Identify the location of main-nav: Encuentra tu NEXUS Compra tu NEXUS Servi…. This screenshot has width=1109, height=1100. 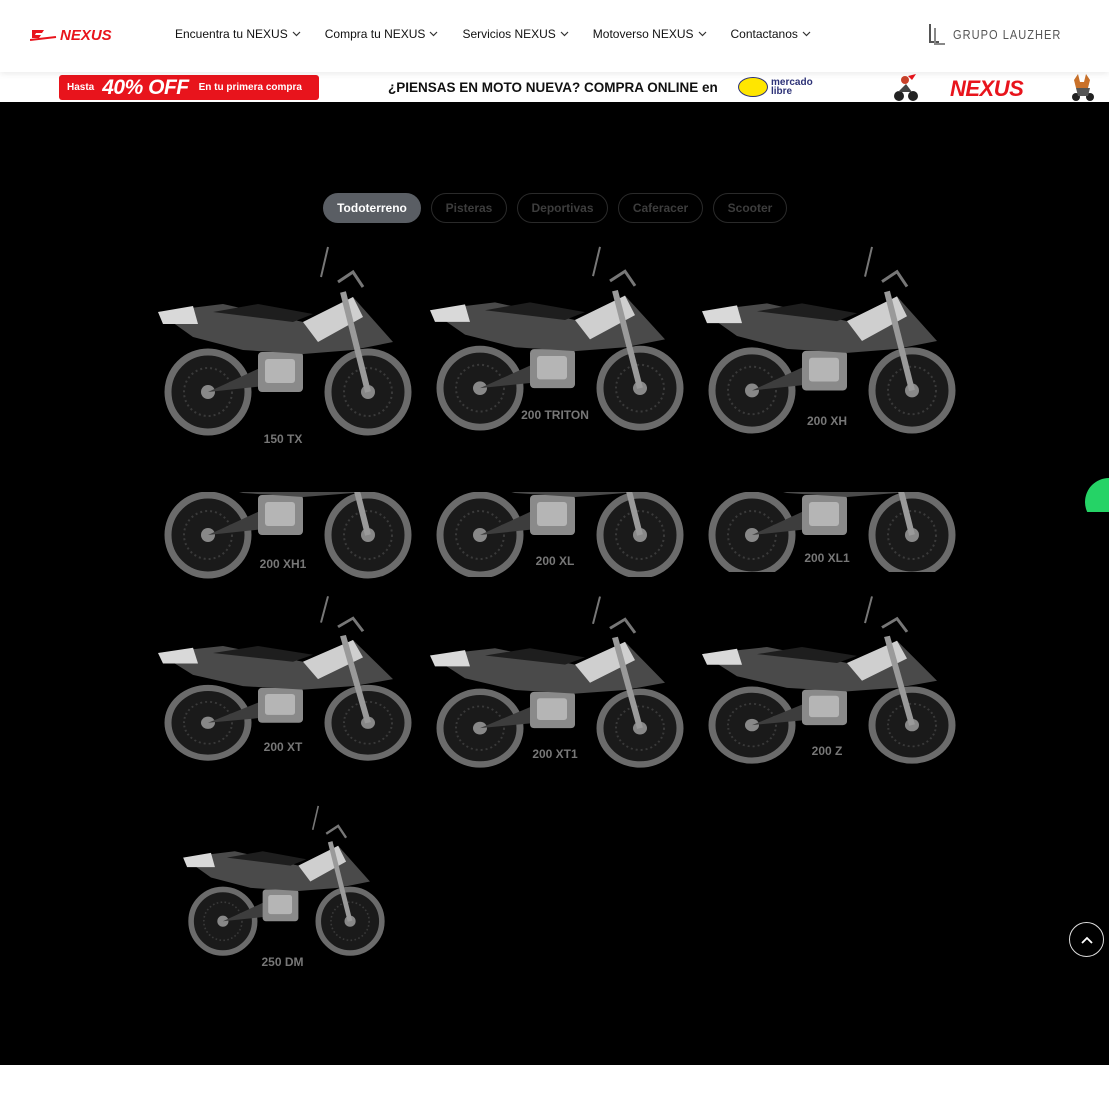
(505, 34).